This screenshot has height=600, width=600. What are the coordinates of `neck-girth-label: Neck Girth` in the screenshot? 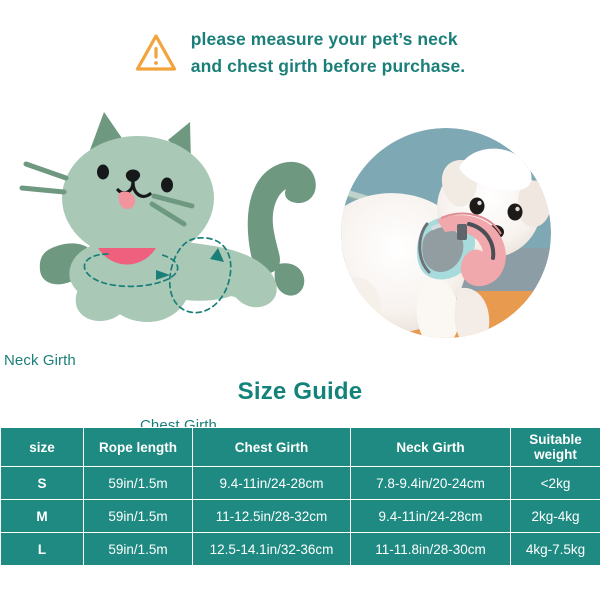 It's located at (40, 360).